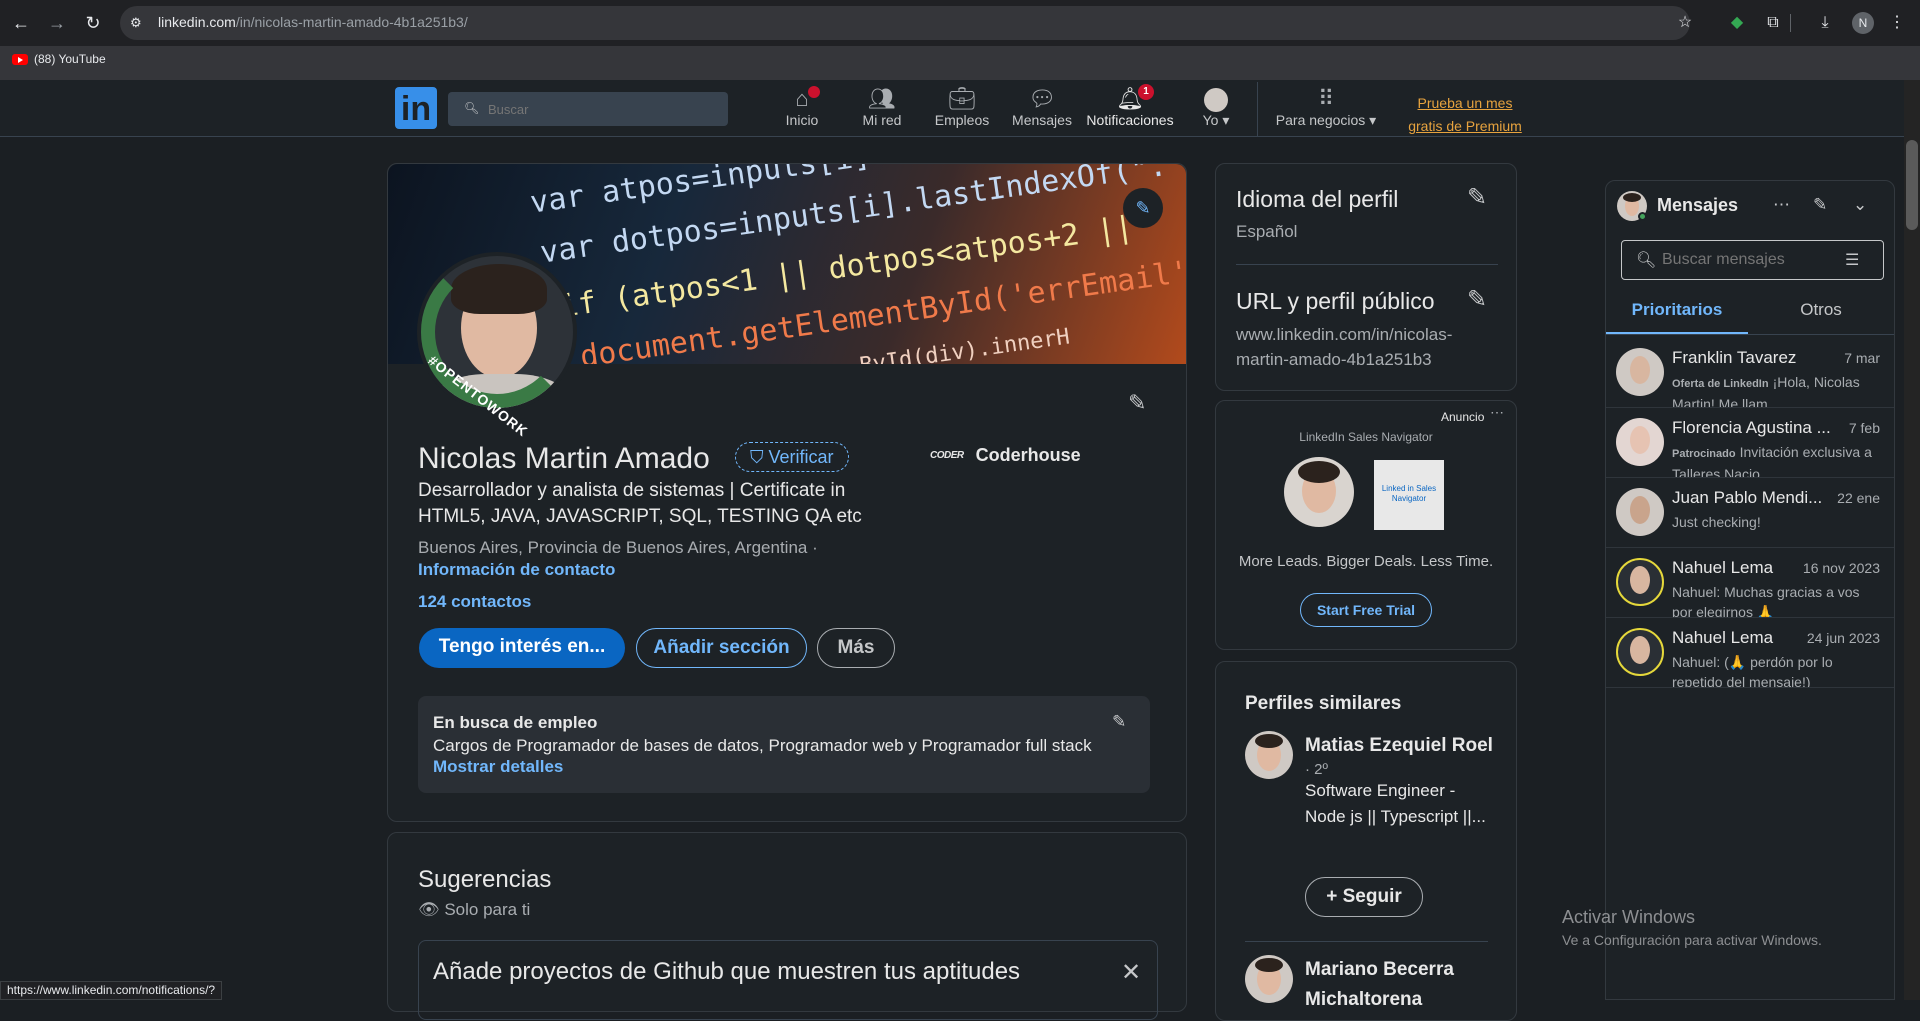  What do you see at coordinates (882, 110) in the screenshot?
I see `nav-network: 👥︎ Mi red` at bounding box center [882, 110].